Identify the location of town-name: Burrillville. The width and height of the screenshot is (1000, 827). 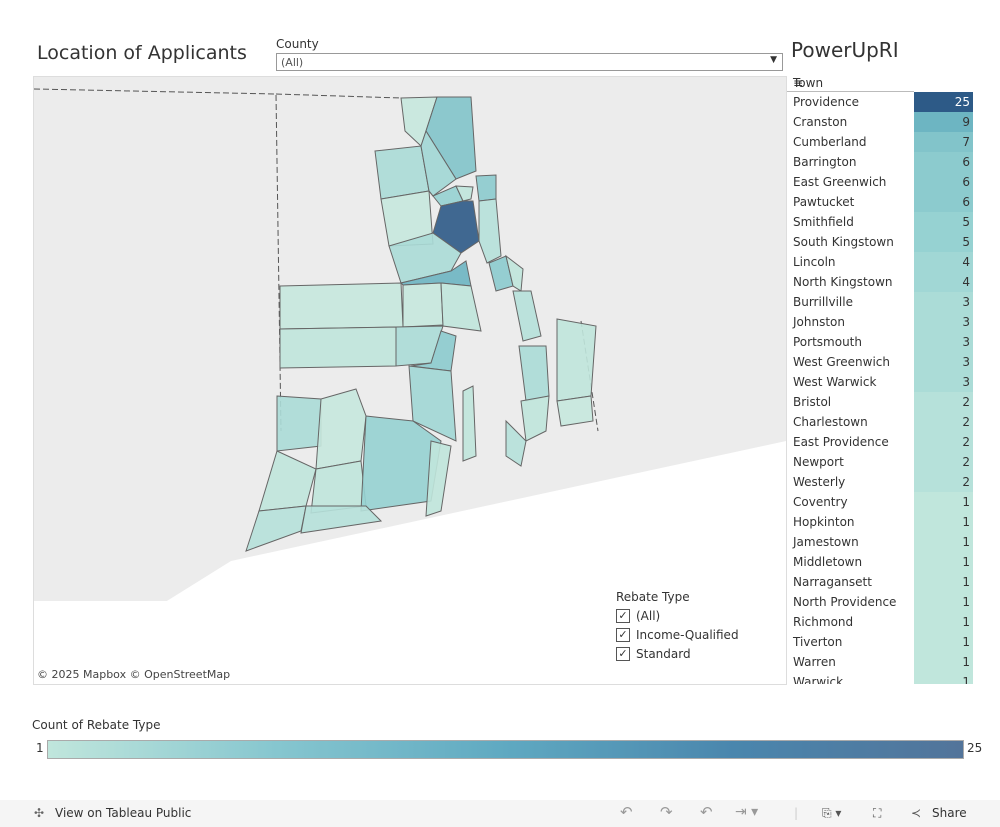
(823, 302).